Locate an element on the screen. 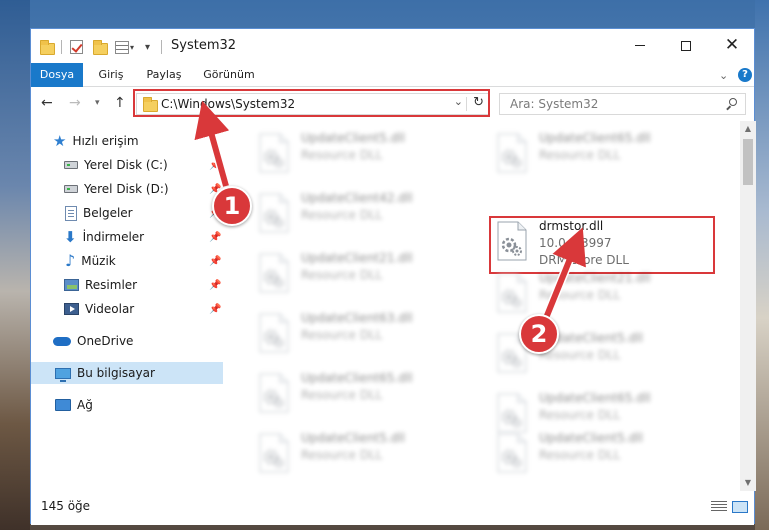  search-icon is located at coordinates (731, 104).